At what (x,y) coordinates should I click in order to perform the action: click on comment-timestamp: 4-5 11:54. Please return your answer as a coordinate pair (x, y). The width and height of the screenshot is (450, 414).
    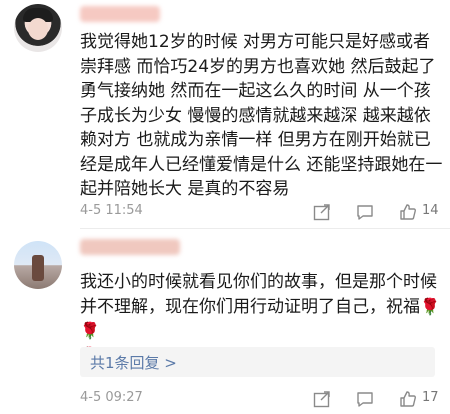
    Looking at the image, I should click on (111, 210).